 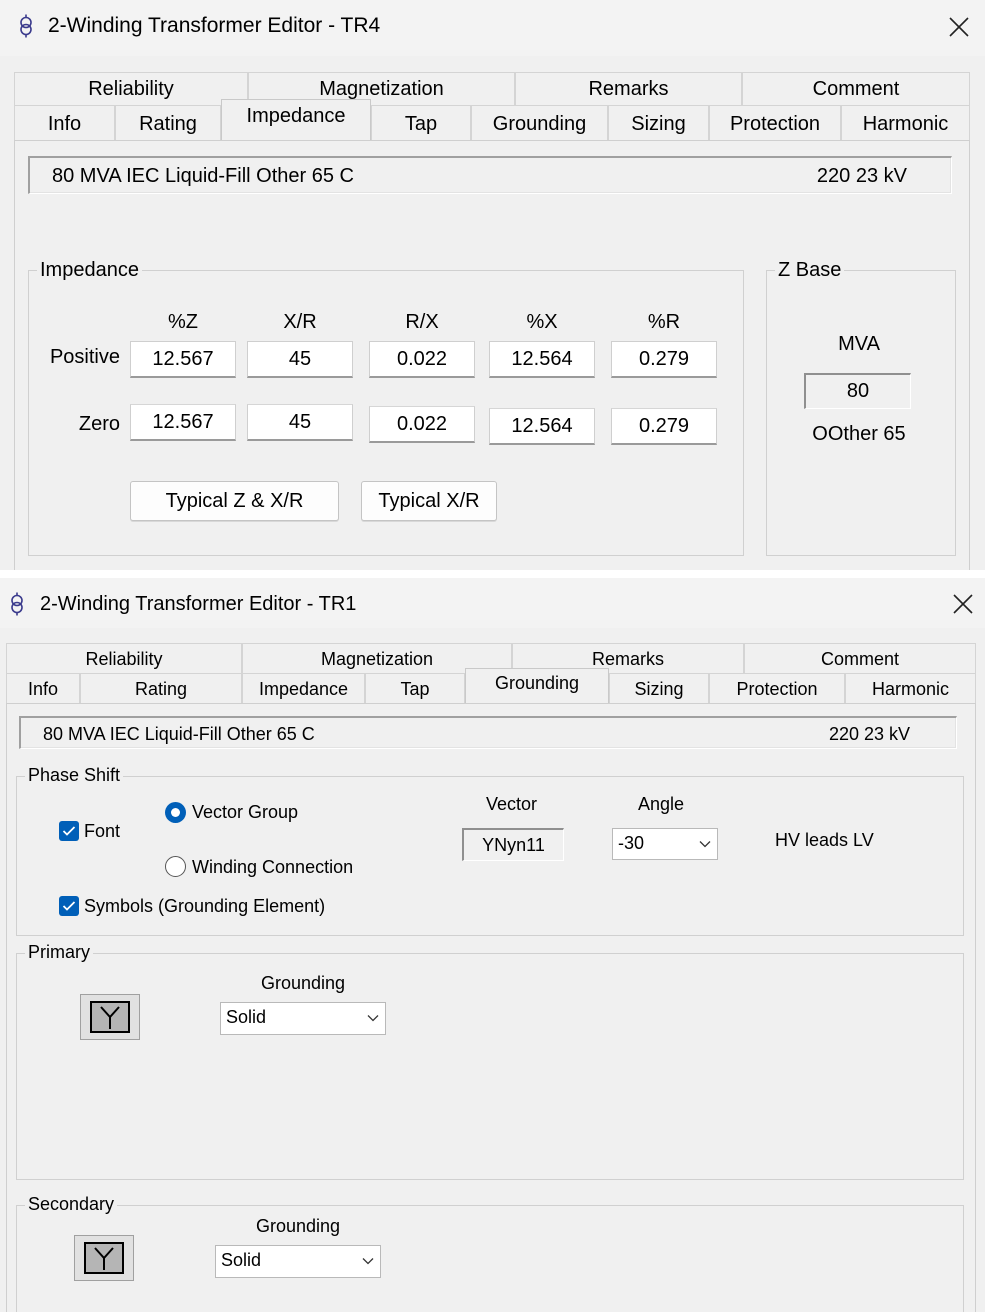 I want to click on window-title: 2-Winding Transformer Editor - TR4, so click(x=214, y=25).